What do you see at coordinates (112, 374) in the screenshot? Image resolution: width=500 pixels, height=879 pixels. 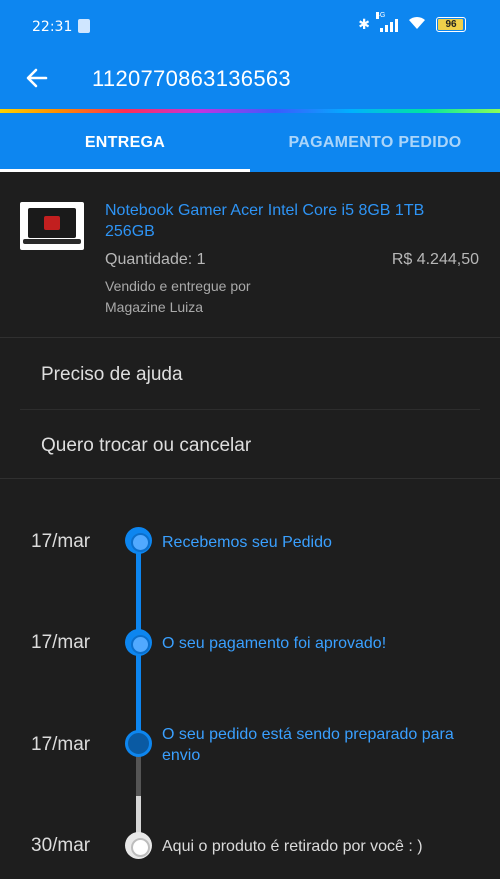 I see `help-option-label: Preciso de ajuda` at bounding box center [112, 374].